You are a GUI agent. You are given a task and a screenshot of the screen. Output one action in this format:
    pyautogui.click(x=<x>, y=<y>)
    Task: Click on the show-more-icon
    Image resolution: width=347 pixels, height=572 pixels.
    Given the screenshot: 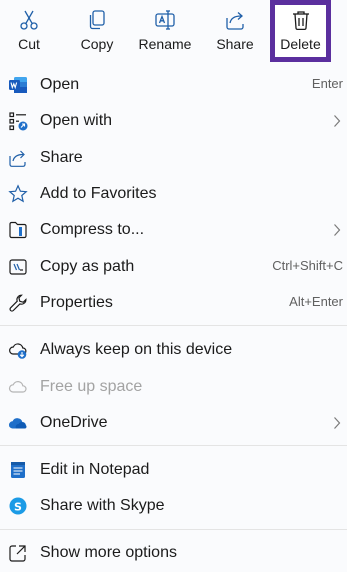 What is the action you would take?
    pyautogui.click(x=18, y=553)
    